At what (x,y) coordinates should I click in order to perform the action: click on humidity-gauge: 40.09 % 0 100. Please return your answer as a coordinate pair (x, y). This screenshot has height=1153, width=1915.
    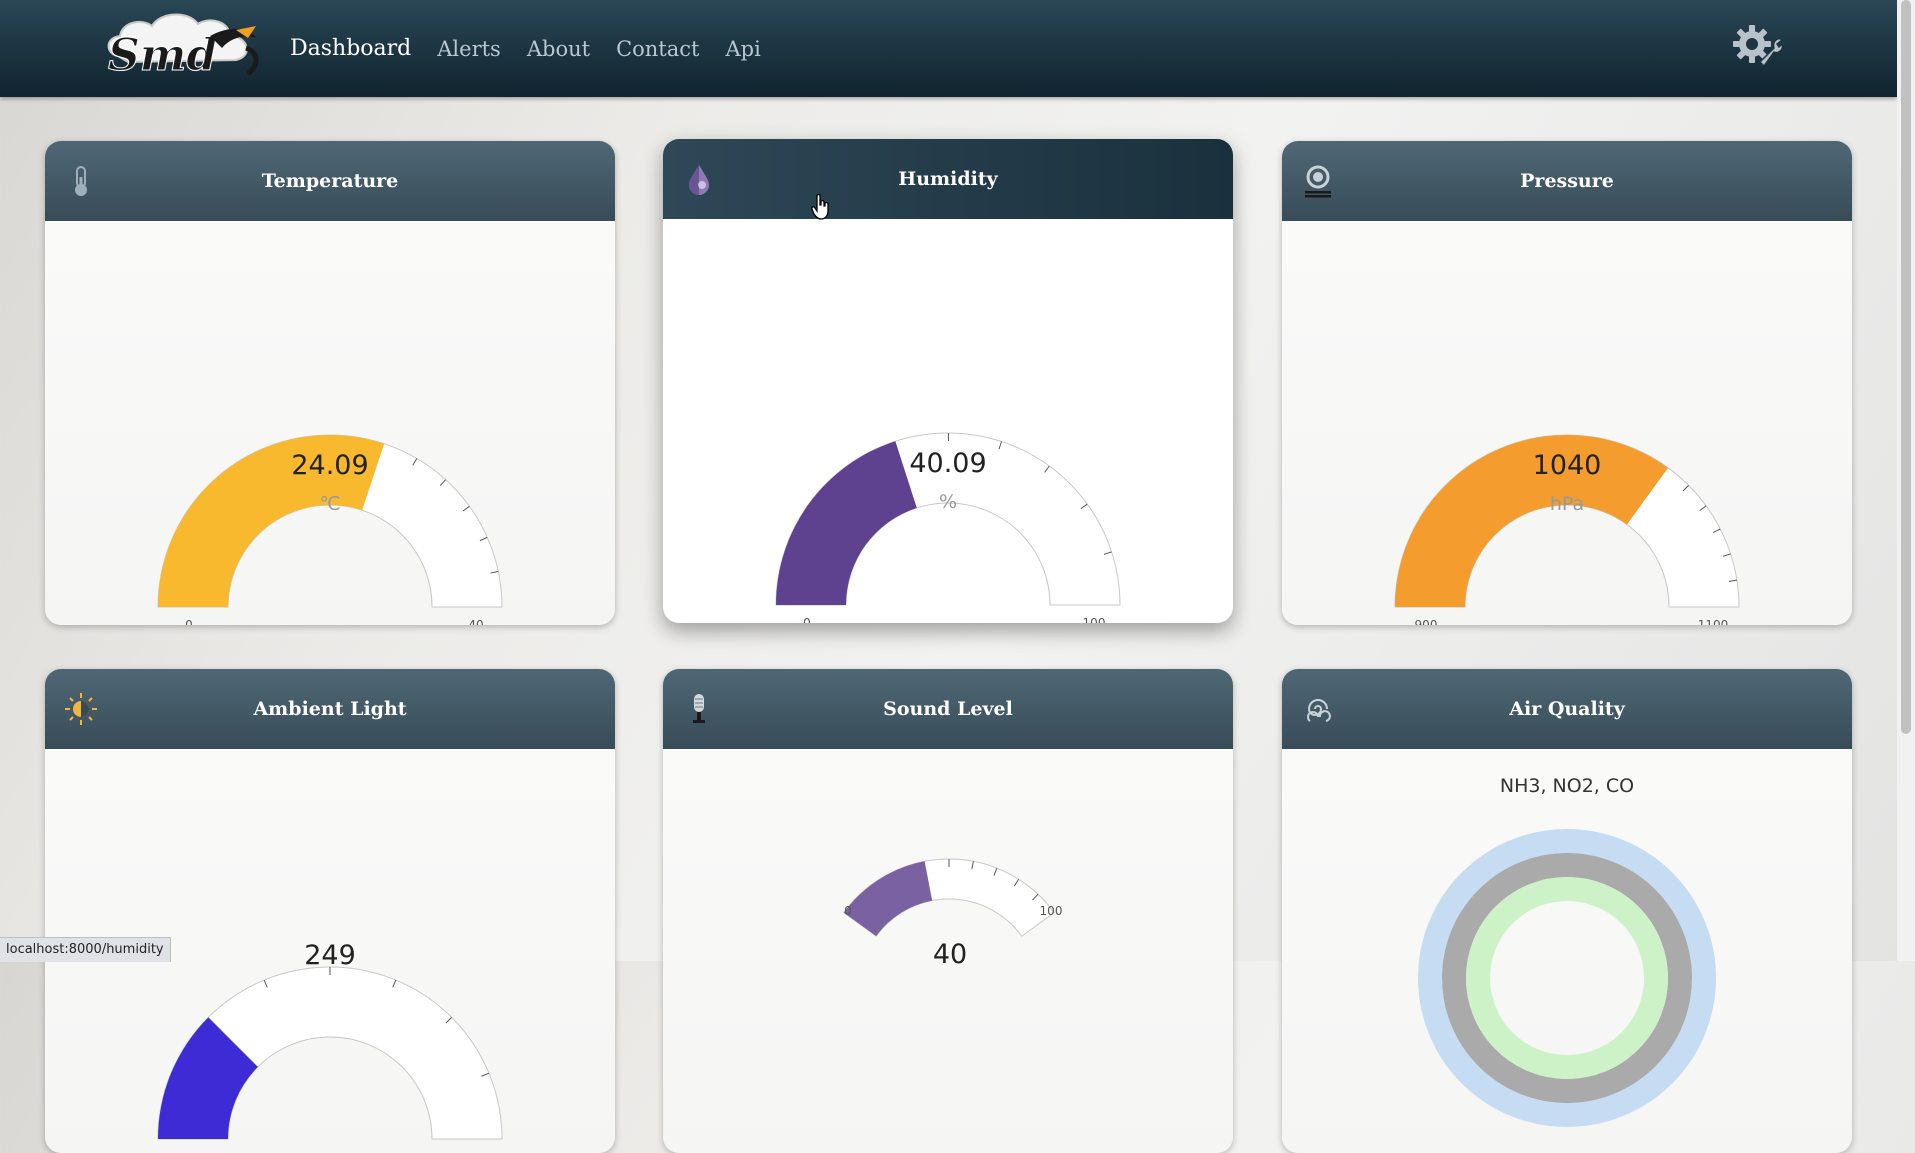
    Looking at the image, I should click on (948, 421).